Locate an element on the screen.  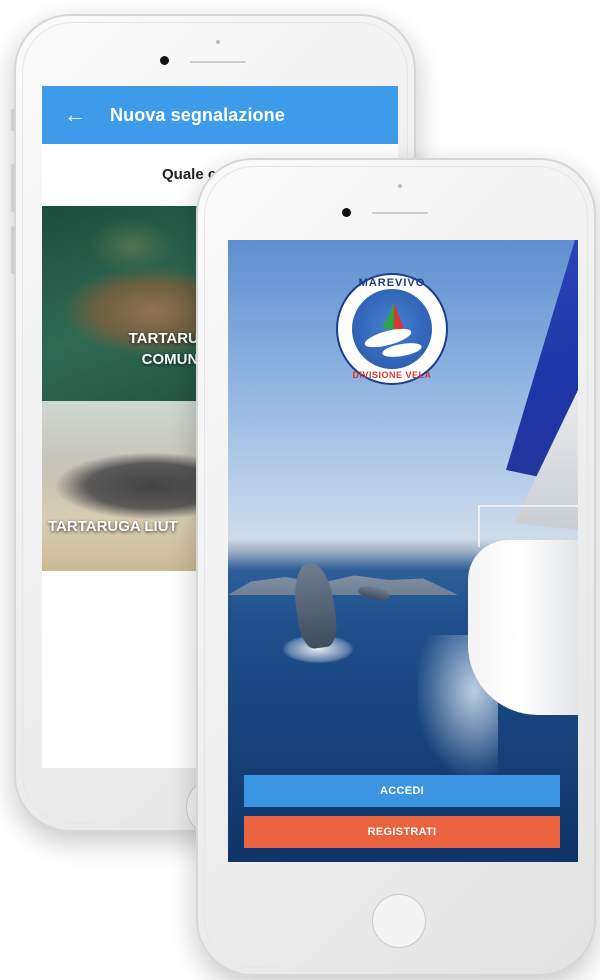
boat-hull is located at coordinates (523, 627).